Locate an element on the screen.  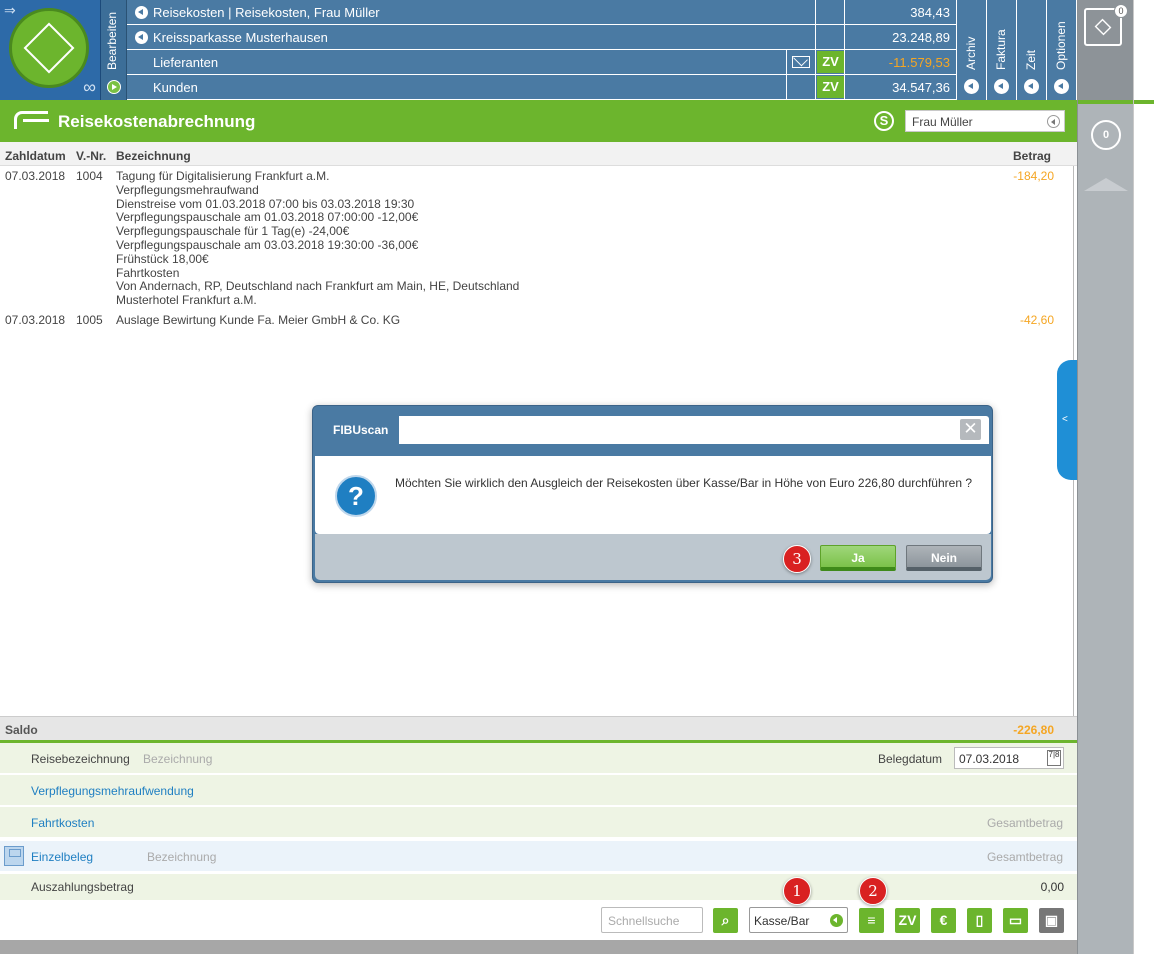
tab-label: Archiv is located at coordinates (971, 53).